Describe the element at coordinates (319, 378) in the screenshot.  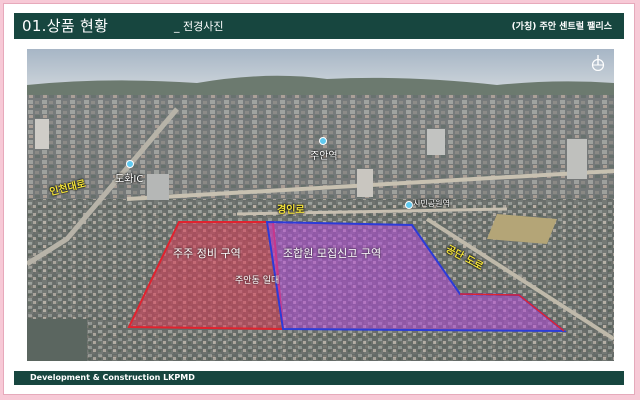
I see `footer-bar: Development & Construction LKPMD` at that location.